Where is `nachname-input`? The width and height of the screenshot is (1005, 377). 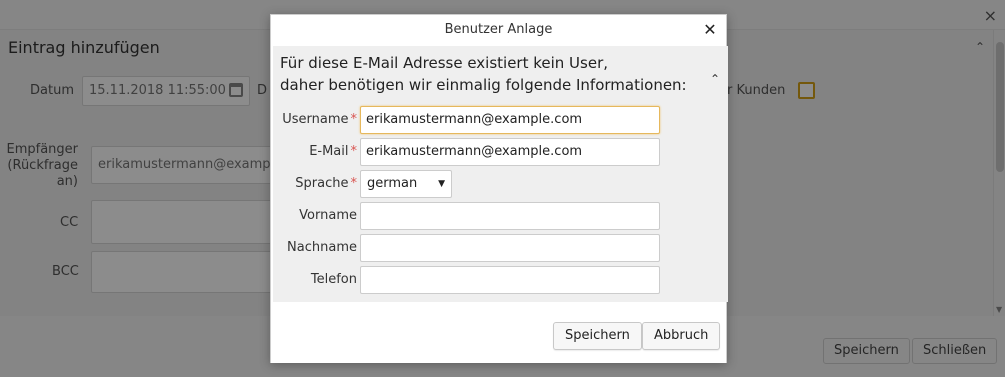
nachname-input is located at coordinates (510, 248).